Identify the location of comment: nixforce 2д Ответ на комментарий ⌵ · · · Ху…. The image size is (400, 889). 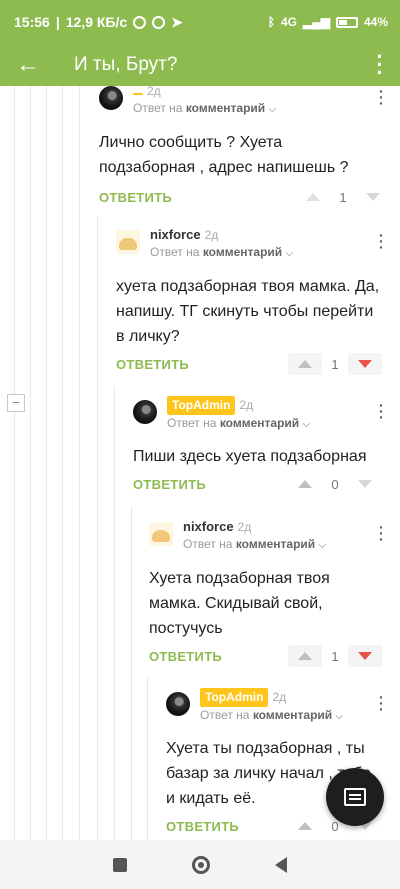
(274, 594).